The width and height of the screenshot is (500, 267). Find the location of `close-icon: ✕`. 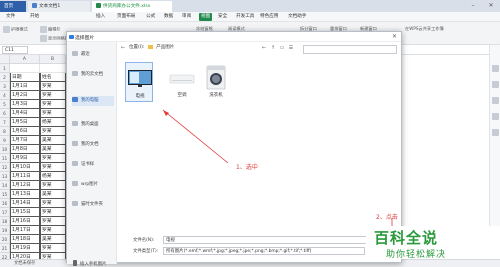

close-icon: ✕ is located at coordinates (394, 36).